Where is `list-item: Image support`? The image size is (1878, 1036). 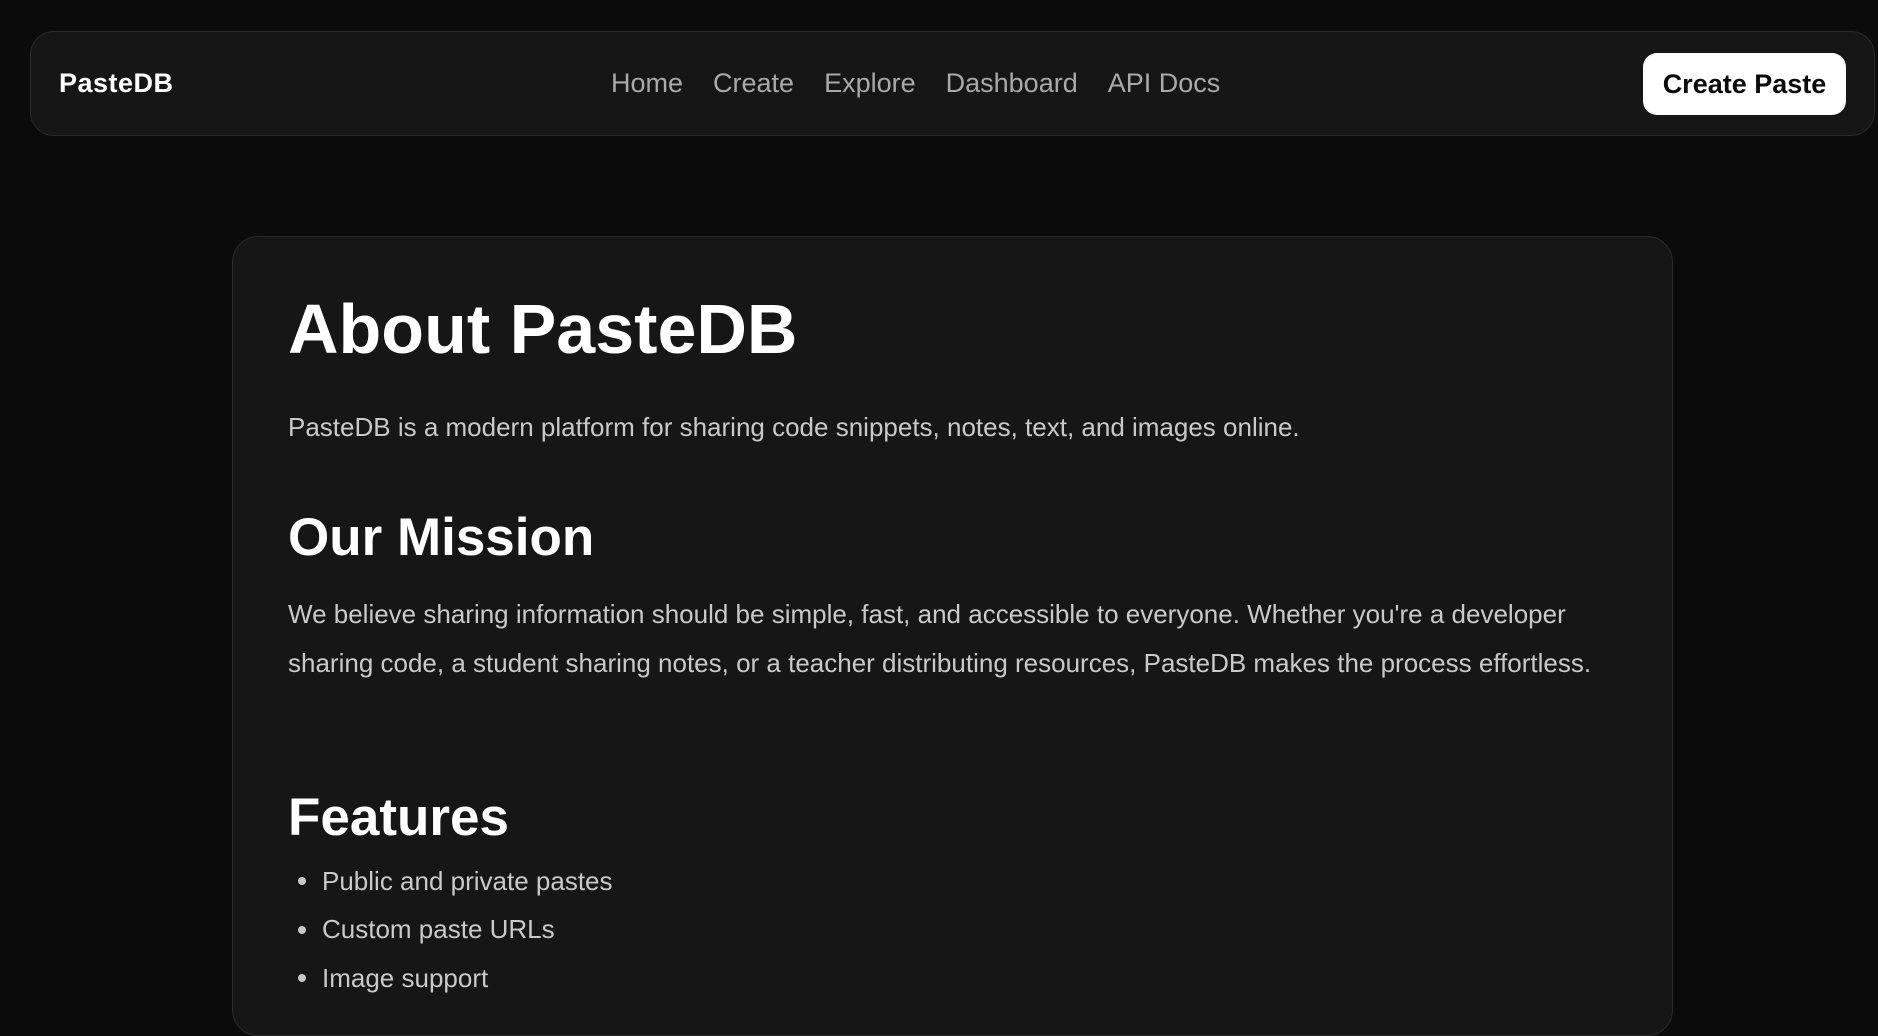 list-item: Image support is located at coordinates (450, 978).